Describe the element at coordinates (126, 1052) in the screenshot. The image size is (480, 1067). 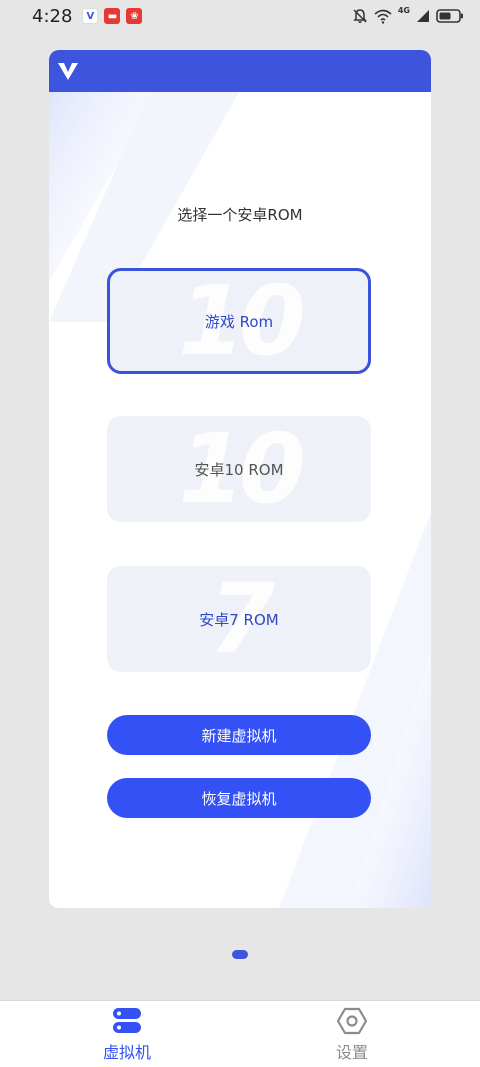
I see `nav-label: 虚拟机` at that location.